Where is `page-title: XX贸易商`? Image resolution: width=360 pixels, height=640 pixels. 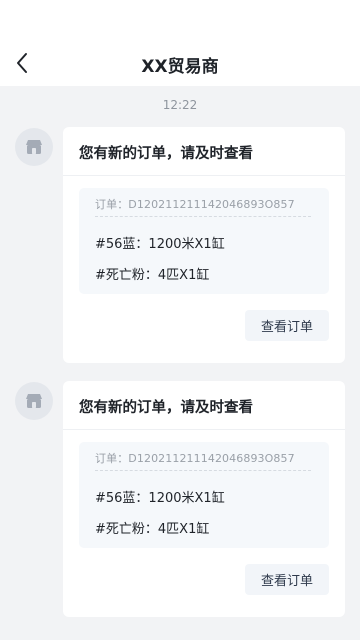 page-title: XX贸易商 is located at coordinates (180, 67).